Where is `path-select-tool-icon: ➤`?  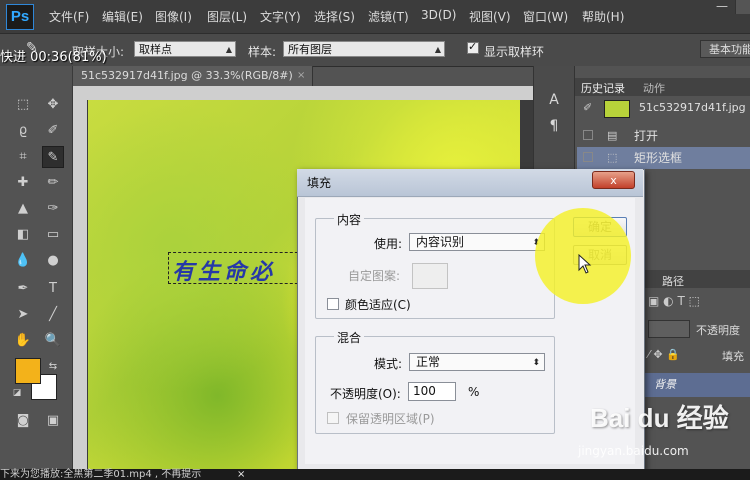
path-select-tool-icon: ➤ is located at coordinates (23, 315).